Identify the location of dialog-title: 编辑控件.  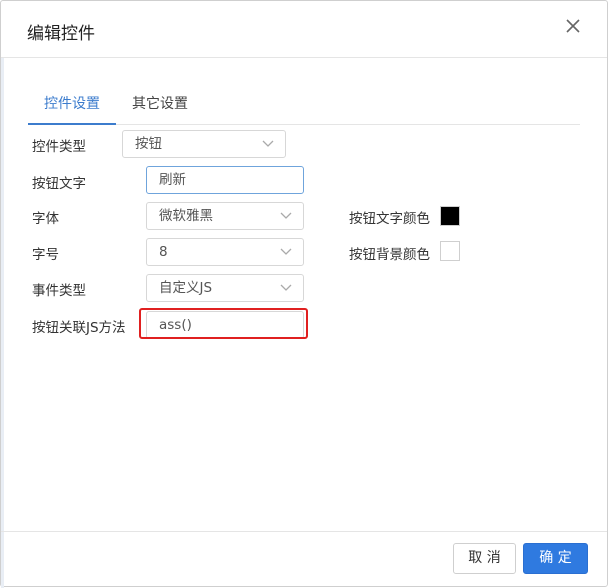
(61, 34).